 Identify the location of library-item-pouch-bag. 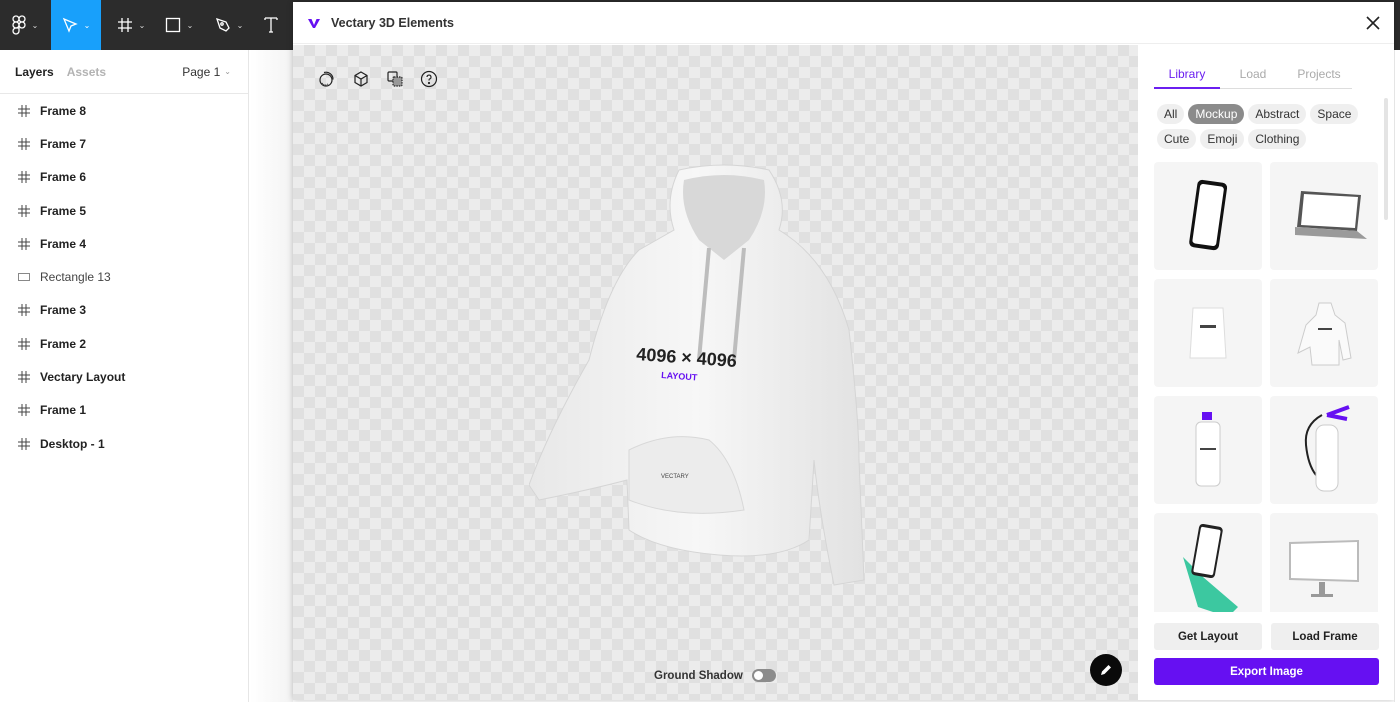
(1208, 333).